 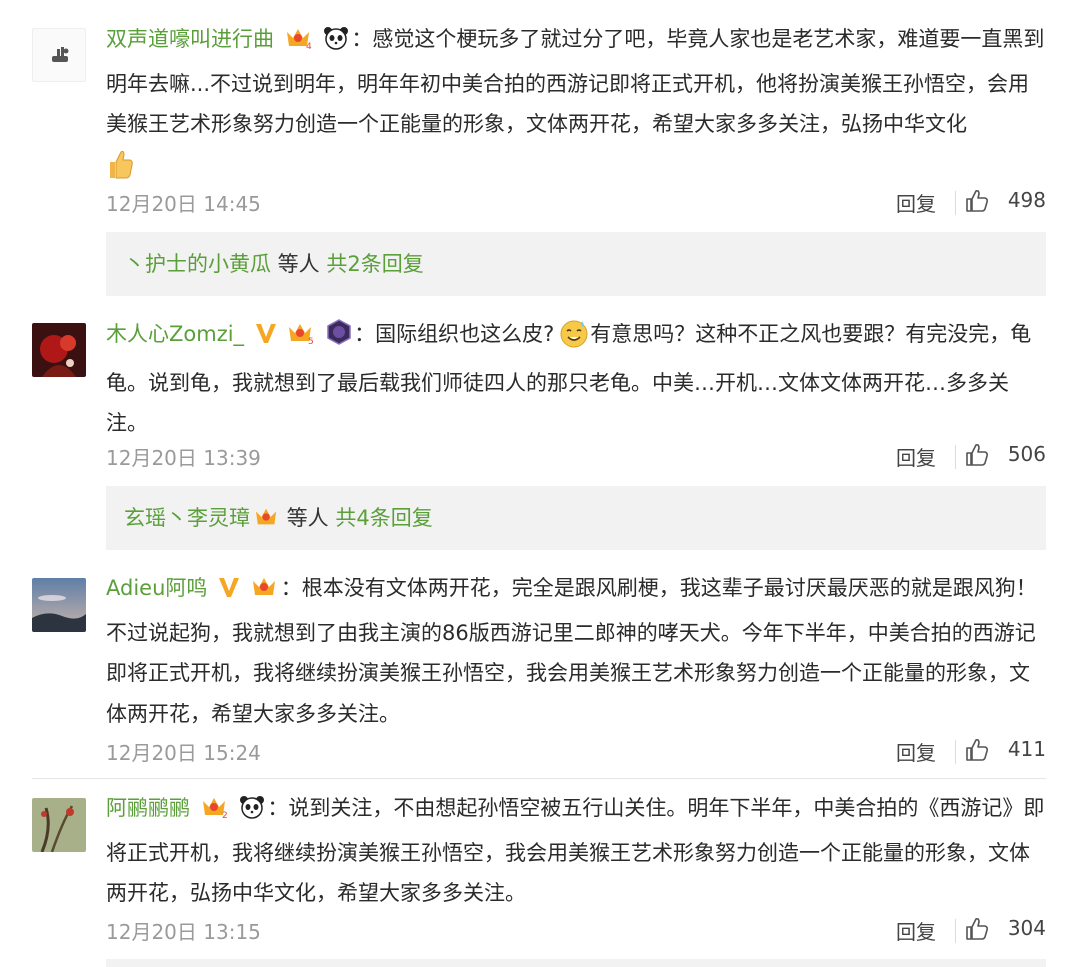 What do you see at coordinates (576, 963) in the screenshot?
I see `reply-summary-edge` at bounding box center [576, 963].